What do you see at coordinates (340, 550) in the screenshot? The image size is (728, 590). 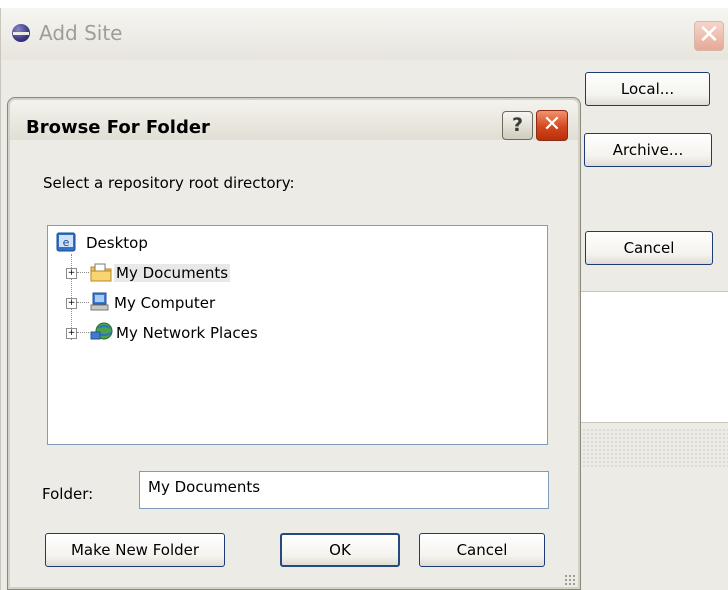 I see `ok-button: OK` at bounding box center [340, 550].